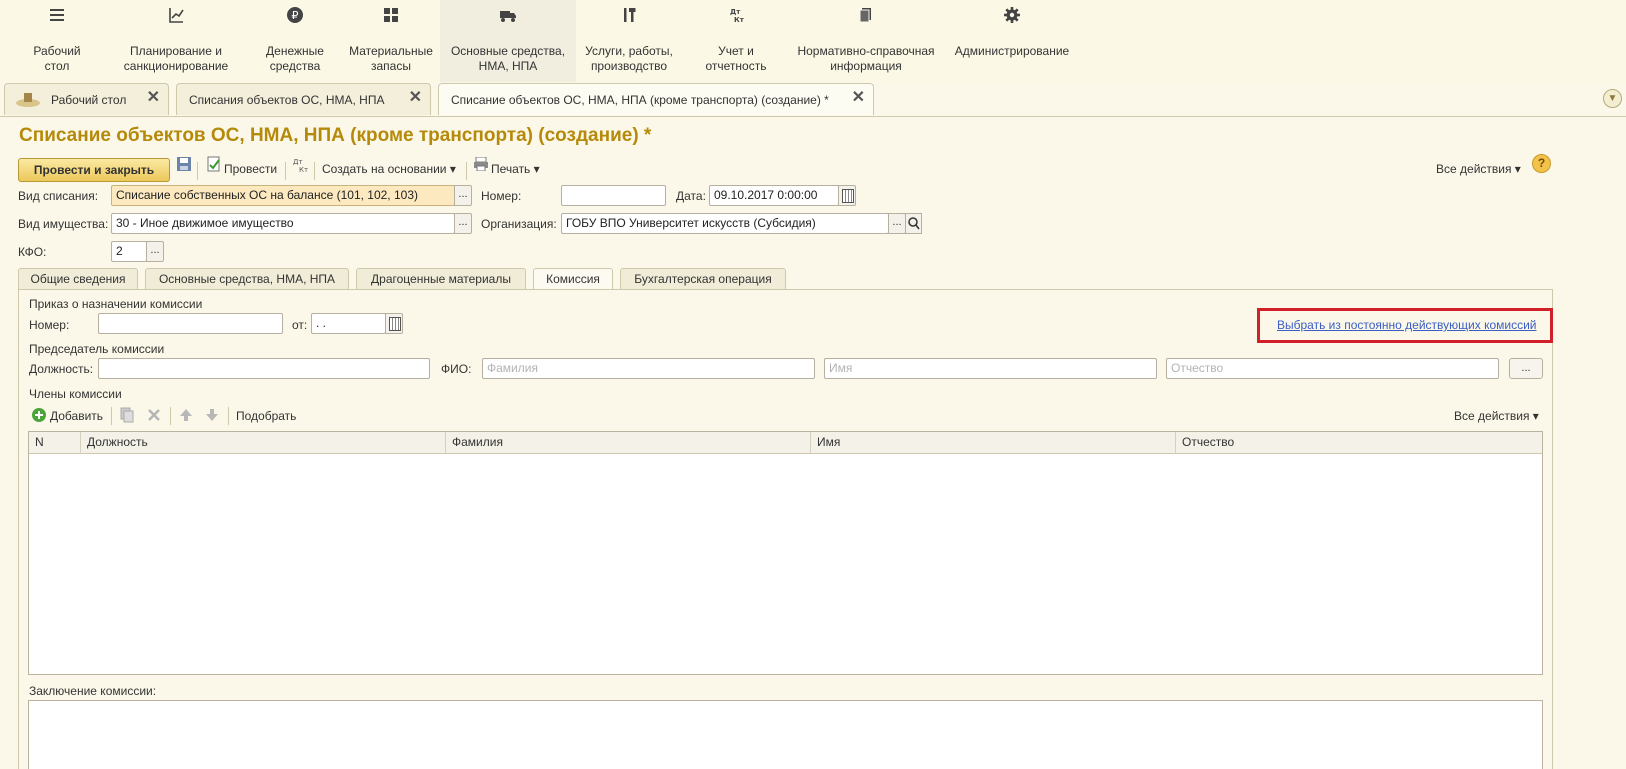 Image resolution: width=1626 pixels, height=769 pixels. What do you see at coordinates (39, 415) in the screenshot?
I see `add-icon` at bounding box center [39, 415].